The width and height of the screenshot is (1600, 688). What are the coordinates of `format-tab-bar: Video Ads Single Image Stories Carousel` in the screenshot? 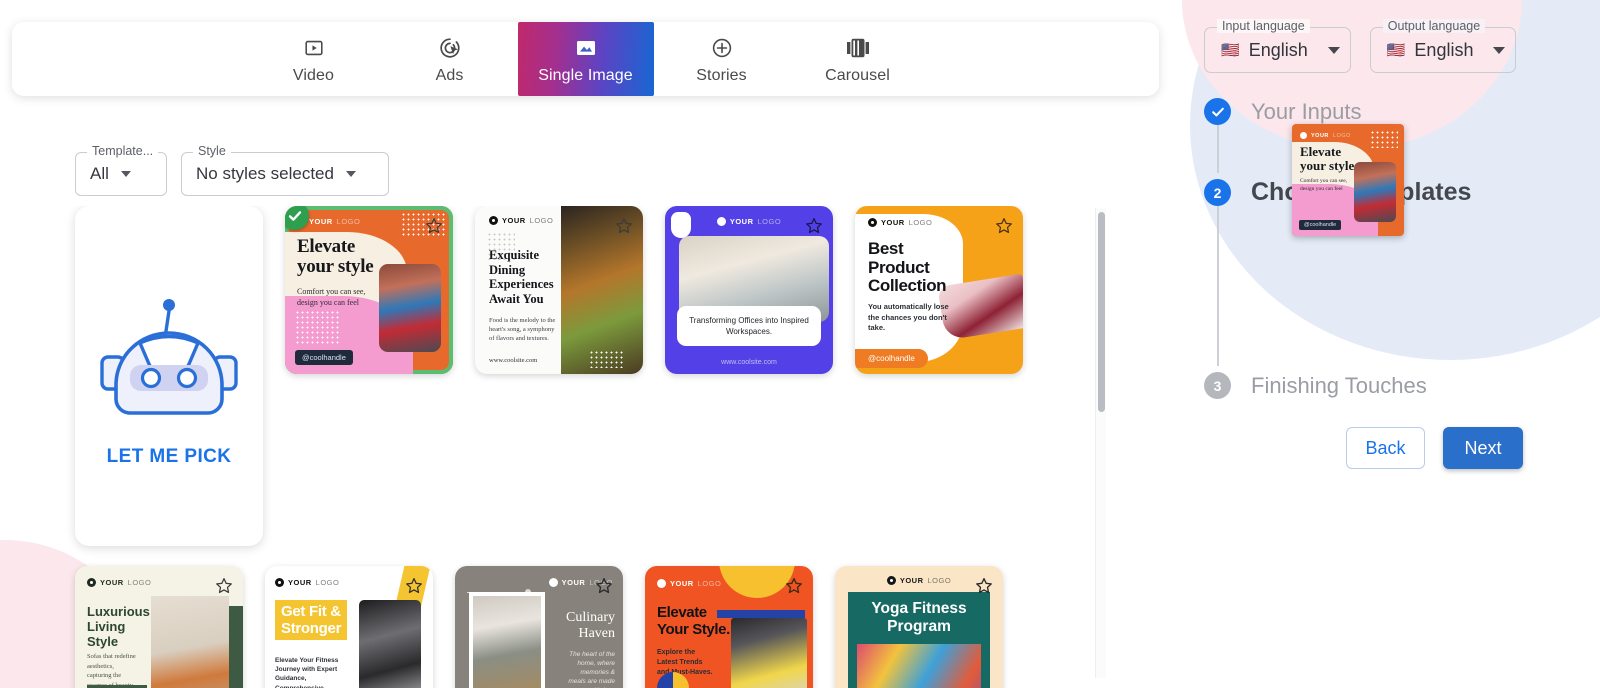 It's located at (585, 59).